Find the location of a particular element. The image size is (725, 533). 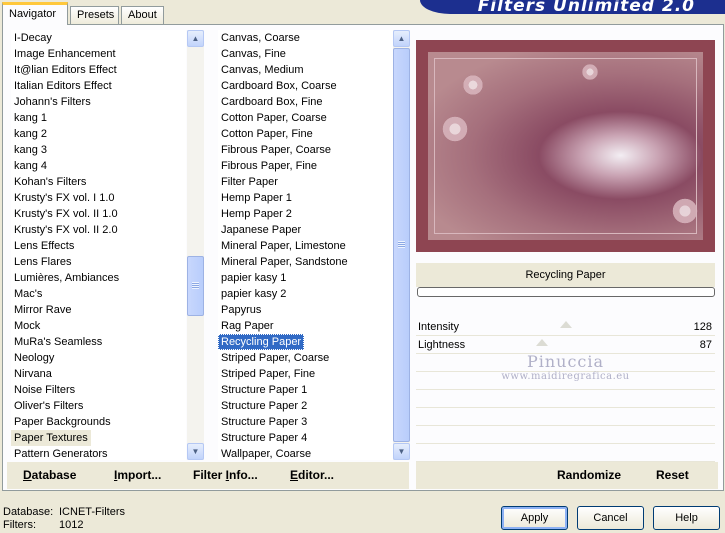

category-item: Oliver's Filters is located at coordinates (98, 406).